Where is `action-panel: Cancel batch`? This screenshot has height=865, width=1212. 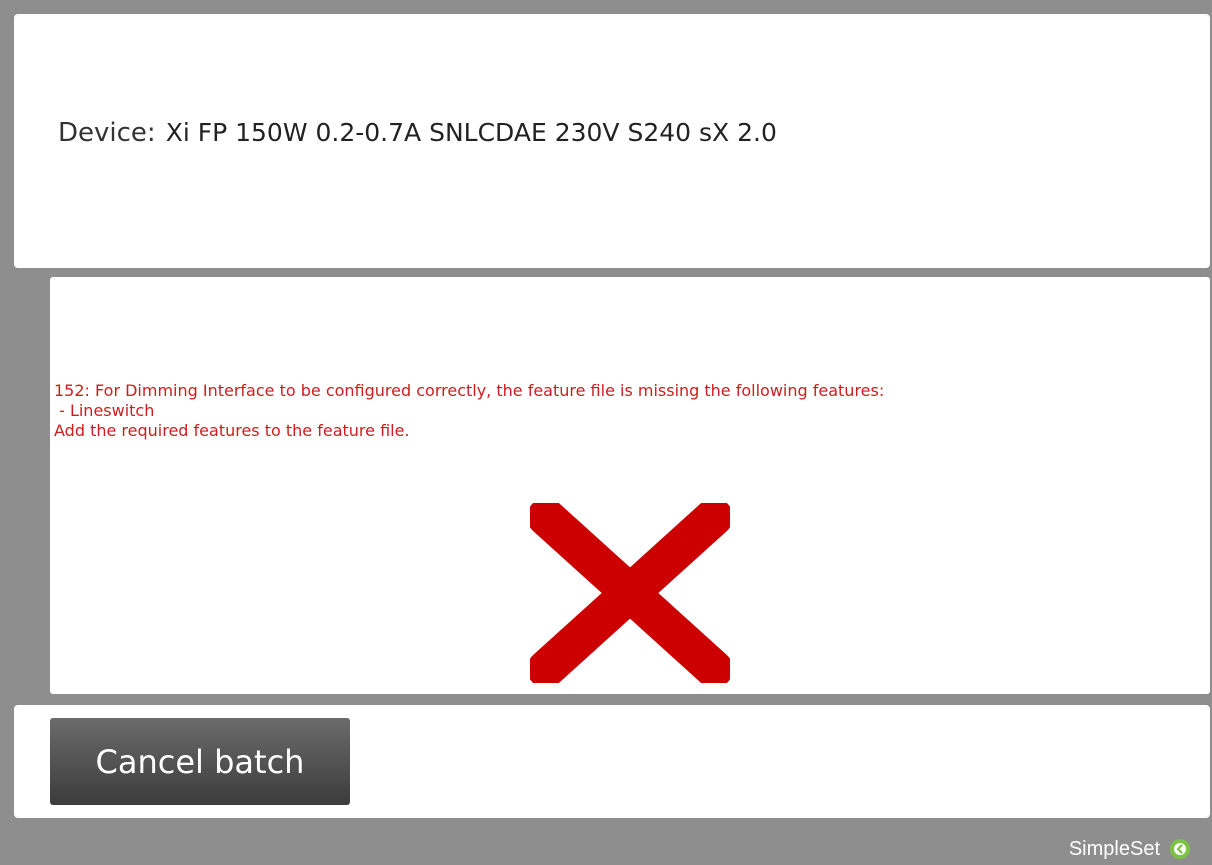 action-panel: Cancel batch is located at coordinates (612, 761).